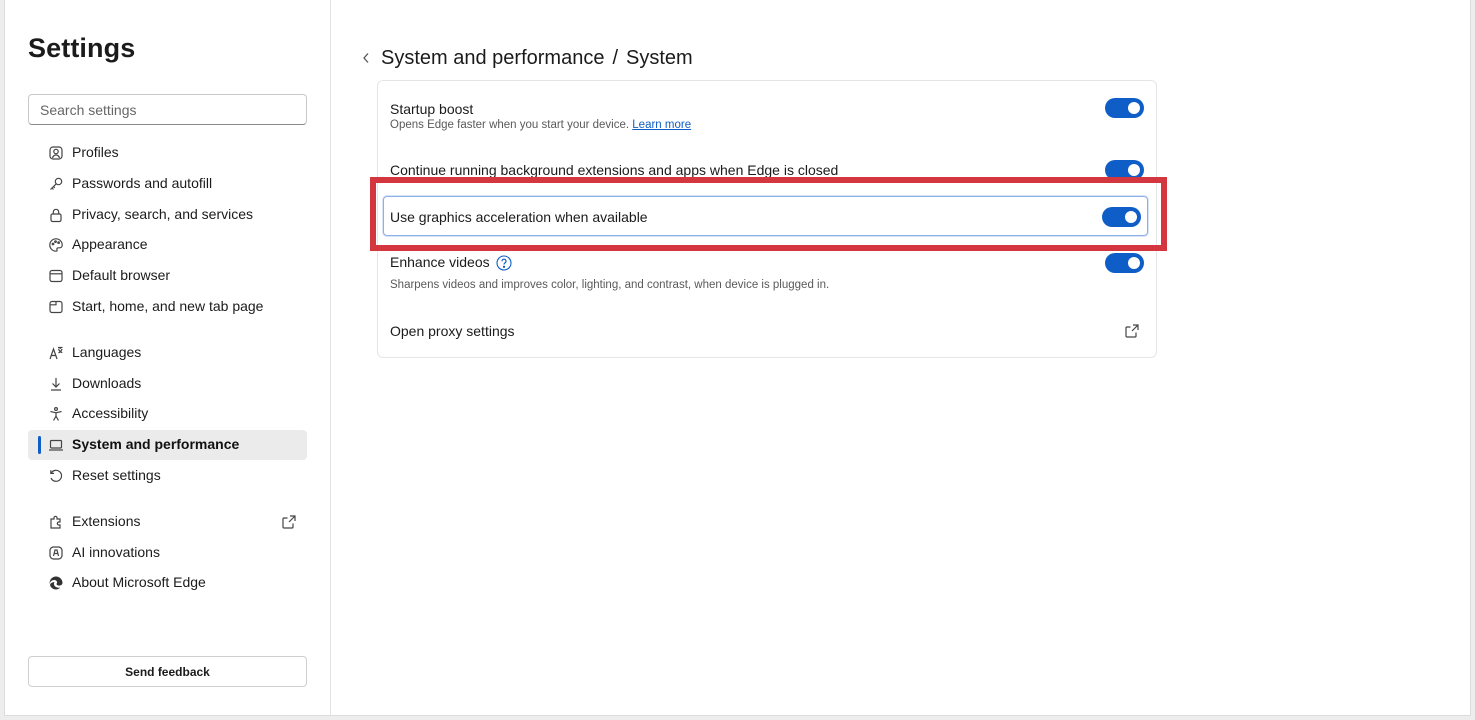 The height and width of the screenshot is (720, 1475). I want to click on setting-row-proxy-settings: Open proxy settings, so click(767, 331).